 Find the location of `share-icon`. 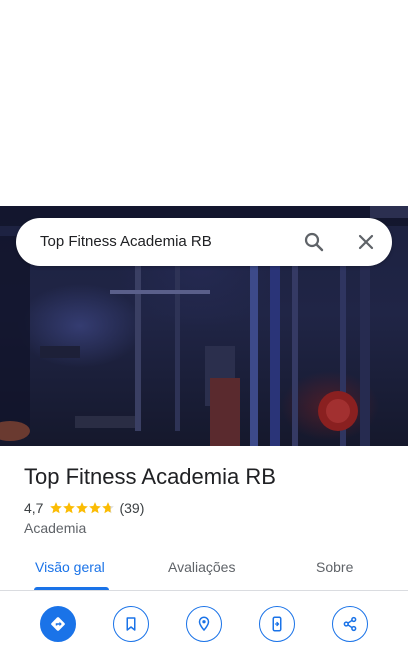

share-icon is located at coordinates (350, 624).